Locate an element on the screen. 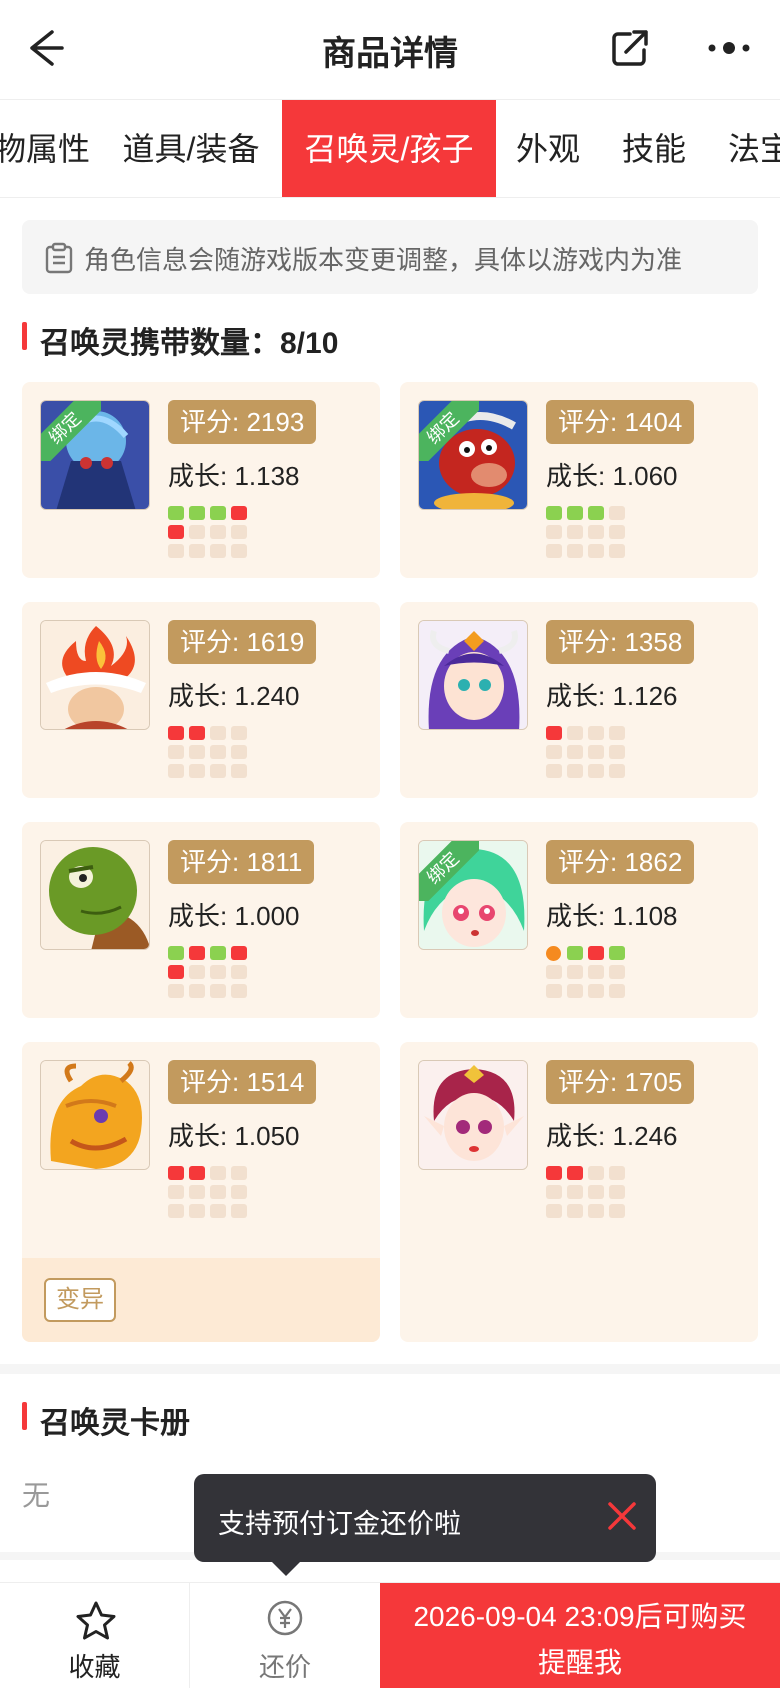 This screenshot has width=780, height=1688. summon-card: 评分: 1705 成长: 1.246 is located at coordinates (579, 1192).